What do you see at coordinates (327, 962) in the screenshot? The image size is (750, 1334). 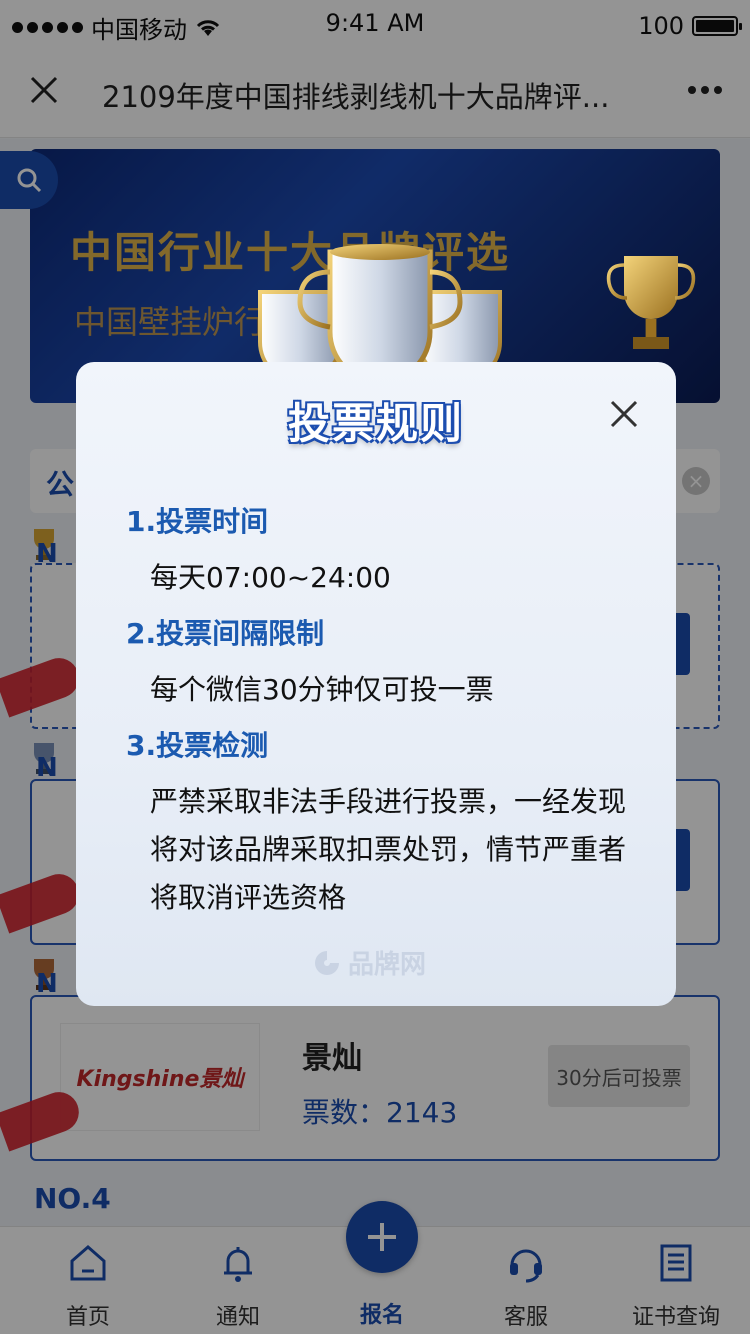 I see `brand-logo-icon` at bounding box center [327, 962].